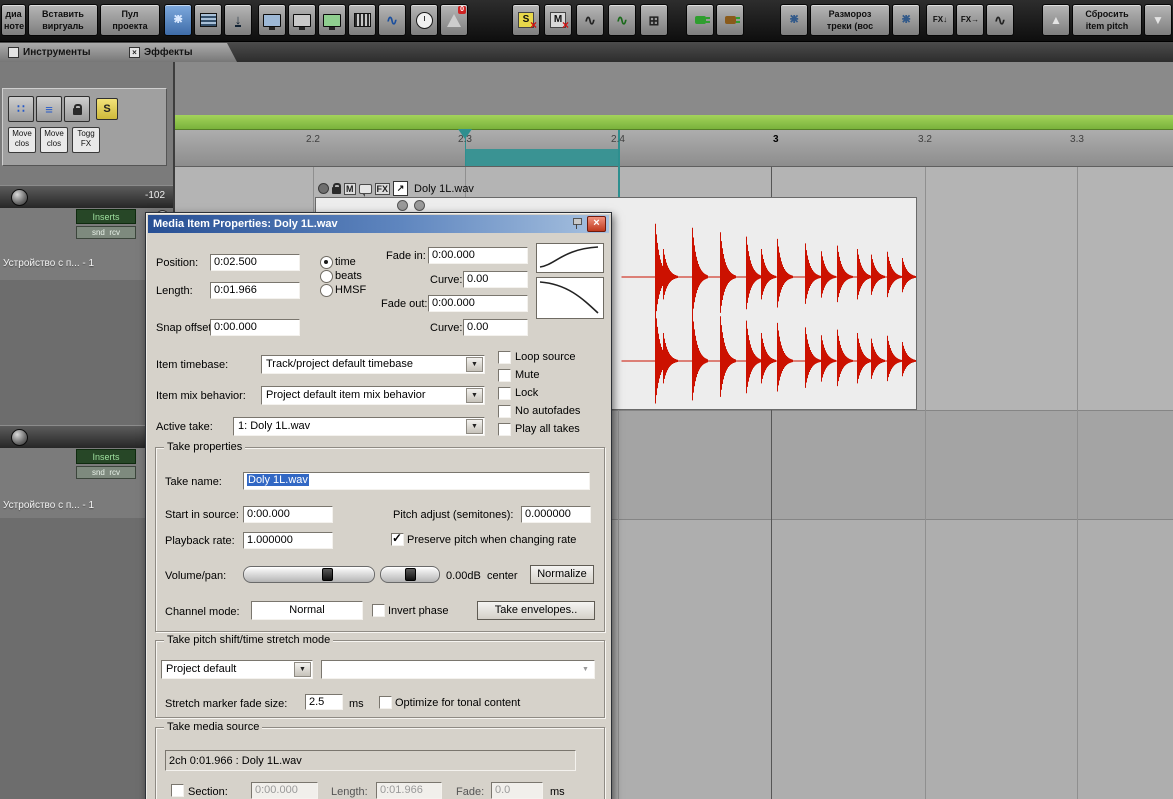 This screenshot has height=799, width=1173. I want to click on pitch-adjust-field: 0.000000, so click(556, 514).